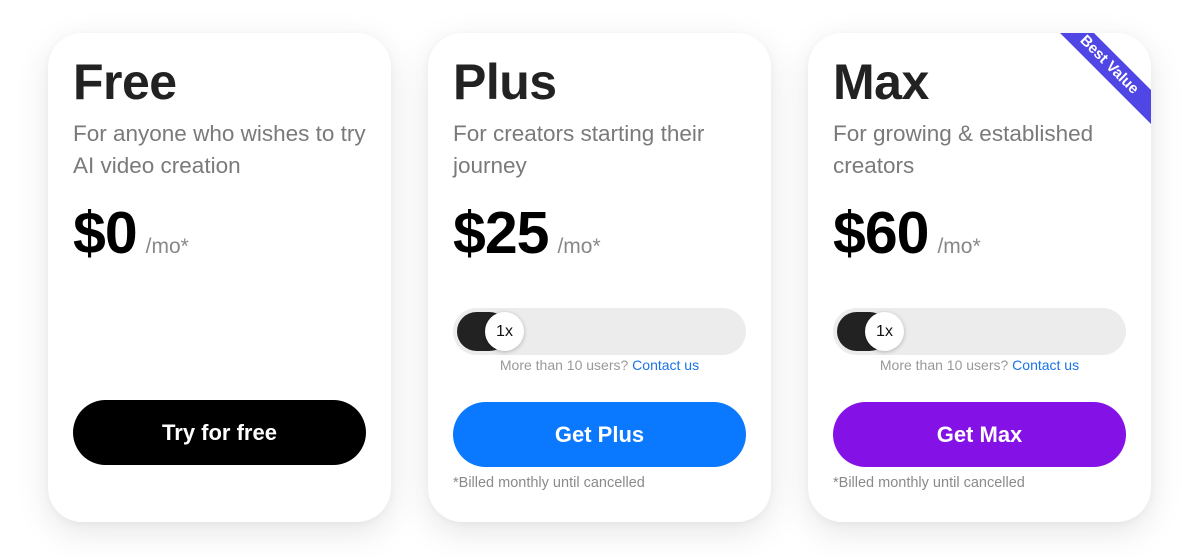 The height and width of the screenshot is (558, 1192). I want to click on plan-price: $25, so click(501, 233).